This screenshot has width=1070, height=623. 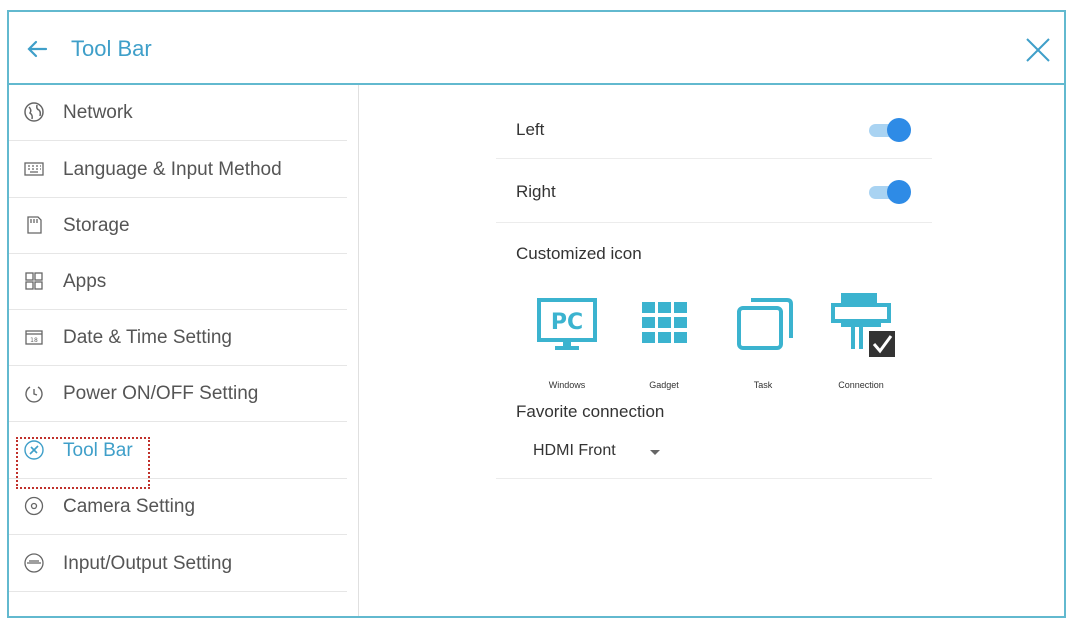 What do you see at coordinates (34, 225) in the screenshot?
I see `storage-icon` at bounding box center [34, 225].